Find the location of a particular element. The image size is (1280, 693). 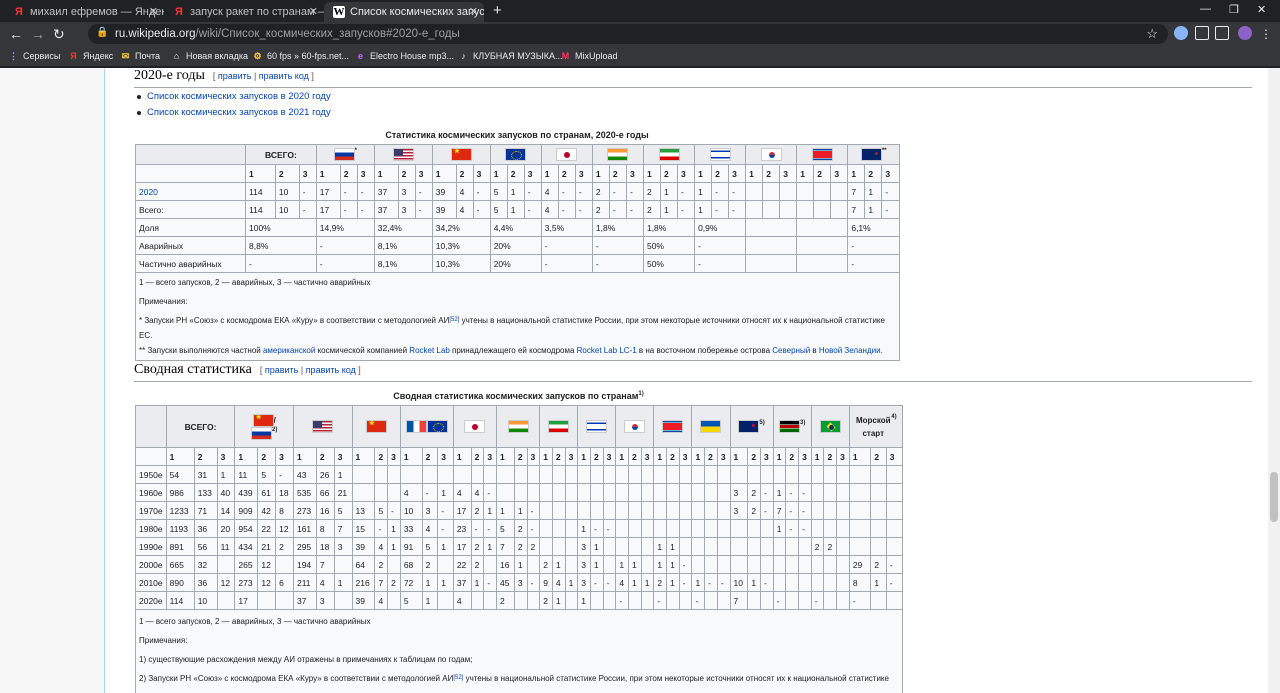

browser-tab: Я запуск ракет по странам — Янд ✕ is located at coordinates (244, 12).